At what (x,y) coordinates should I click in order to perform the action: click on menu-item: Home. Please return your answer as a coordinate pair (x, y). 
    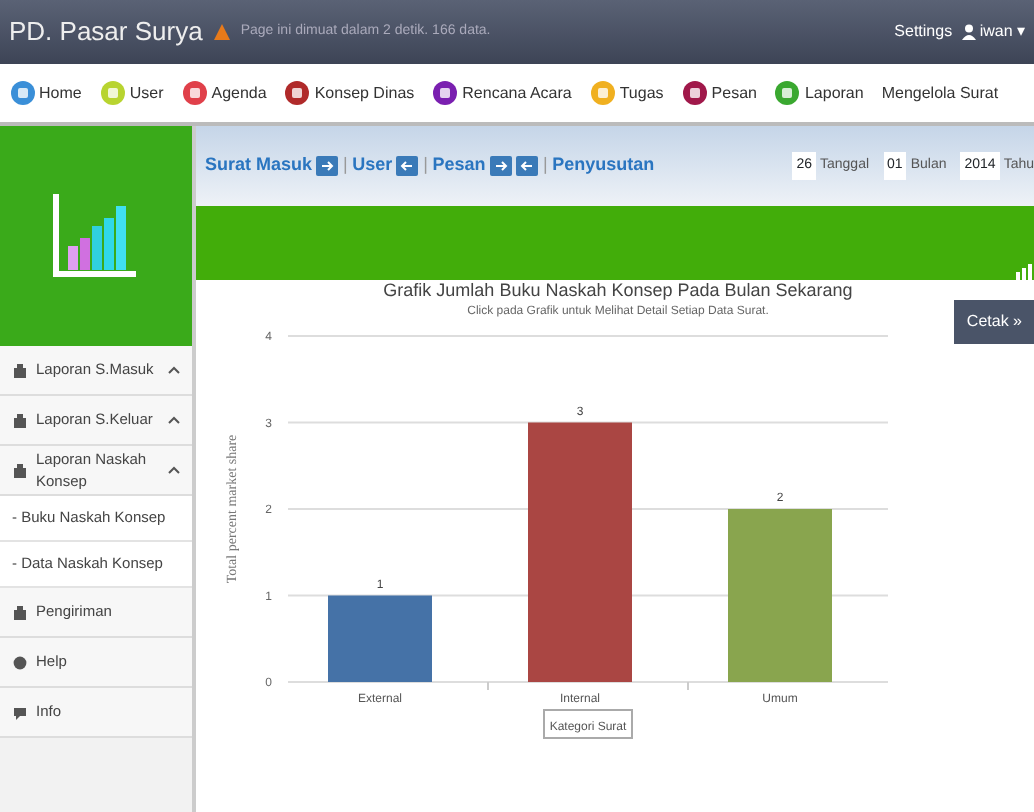
    Looking at the image, I should click on (45, 93).